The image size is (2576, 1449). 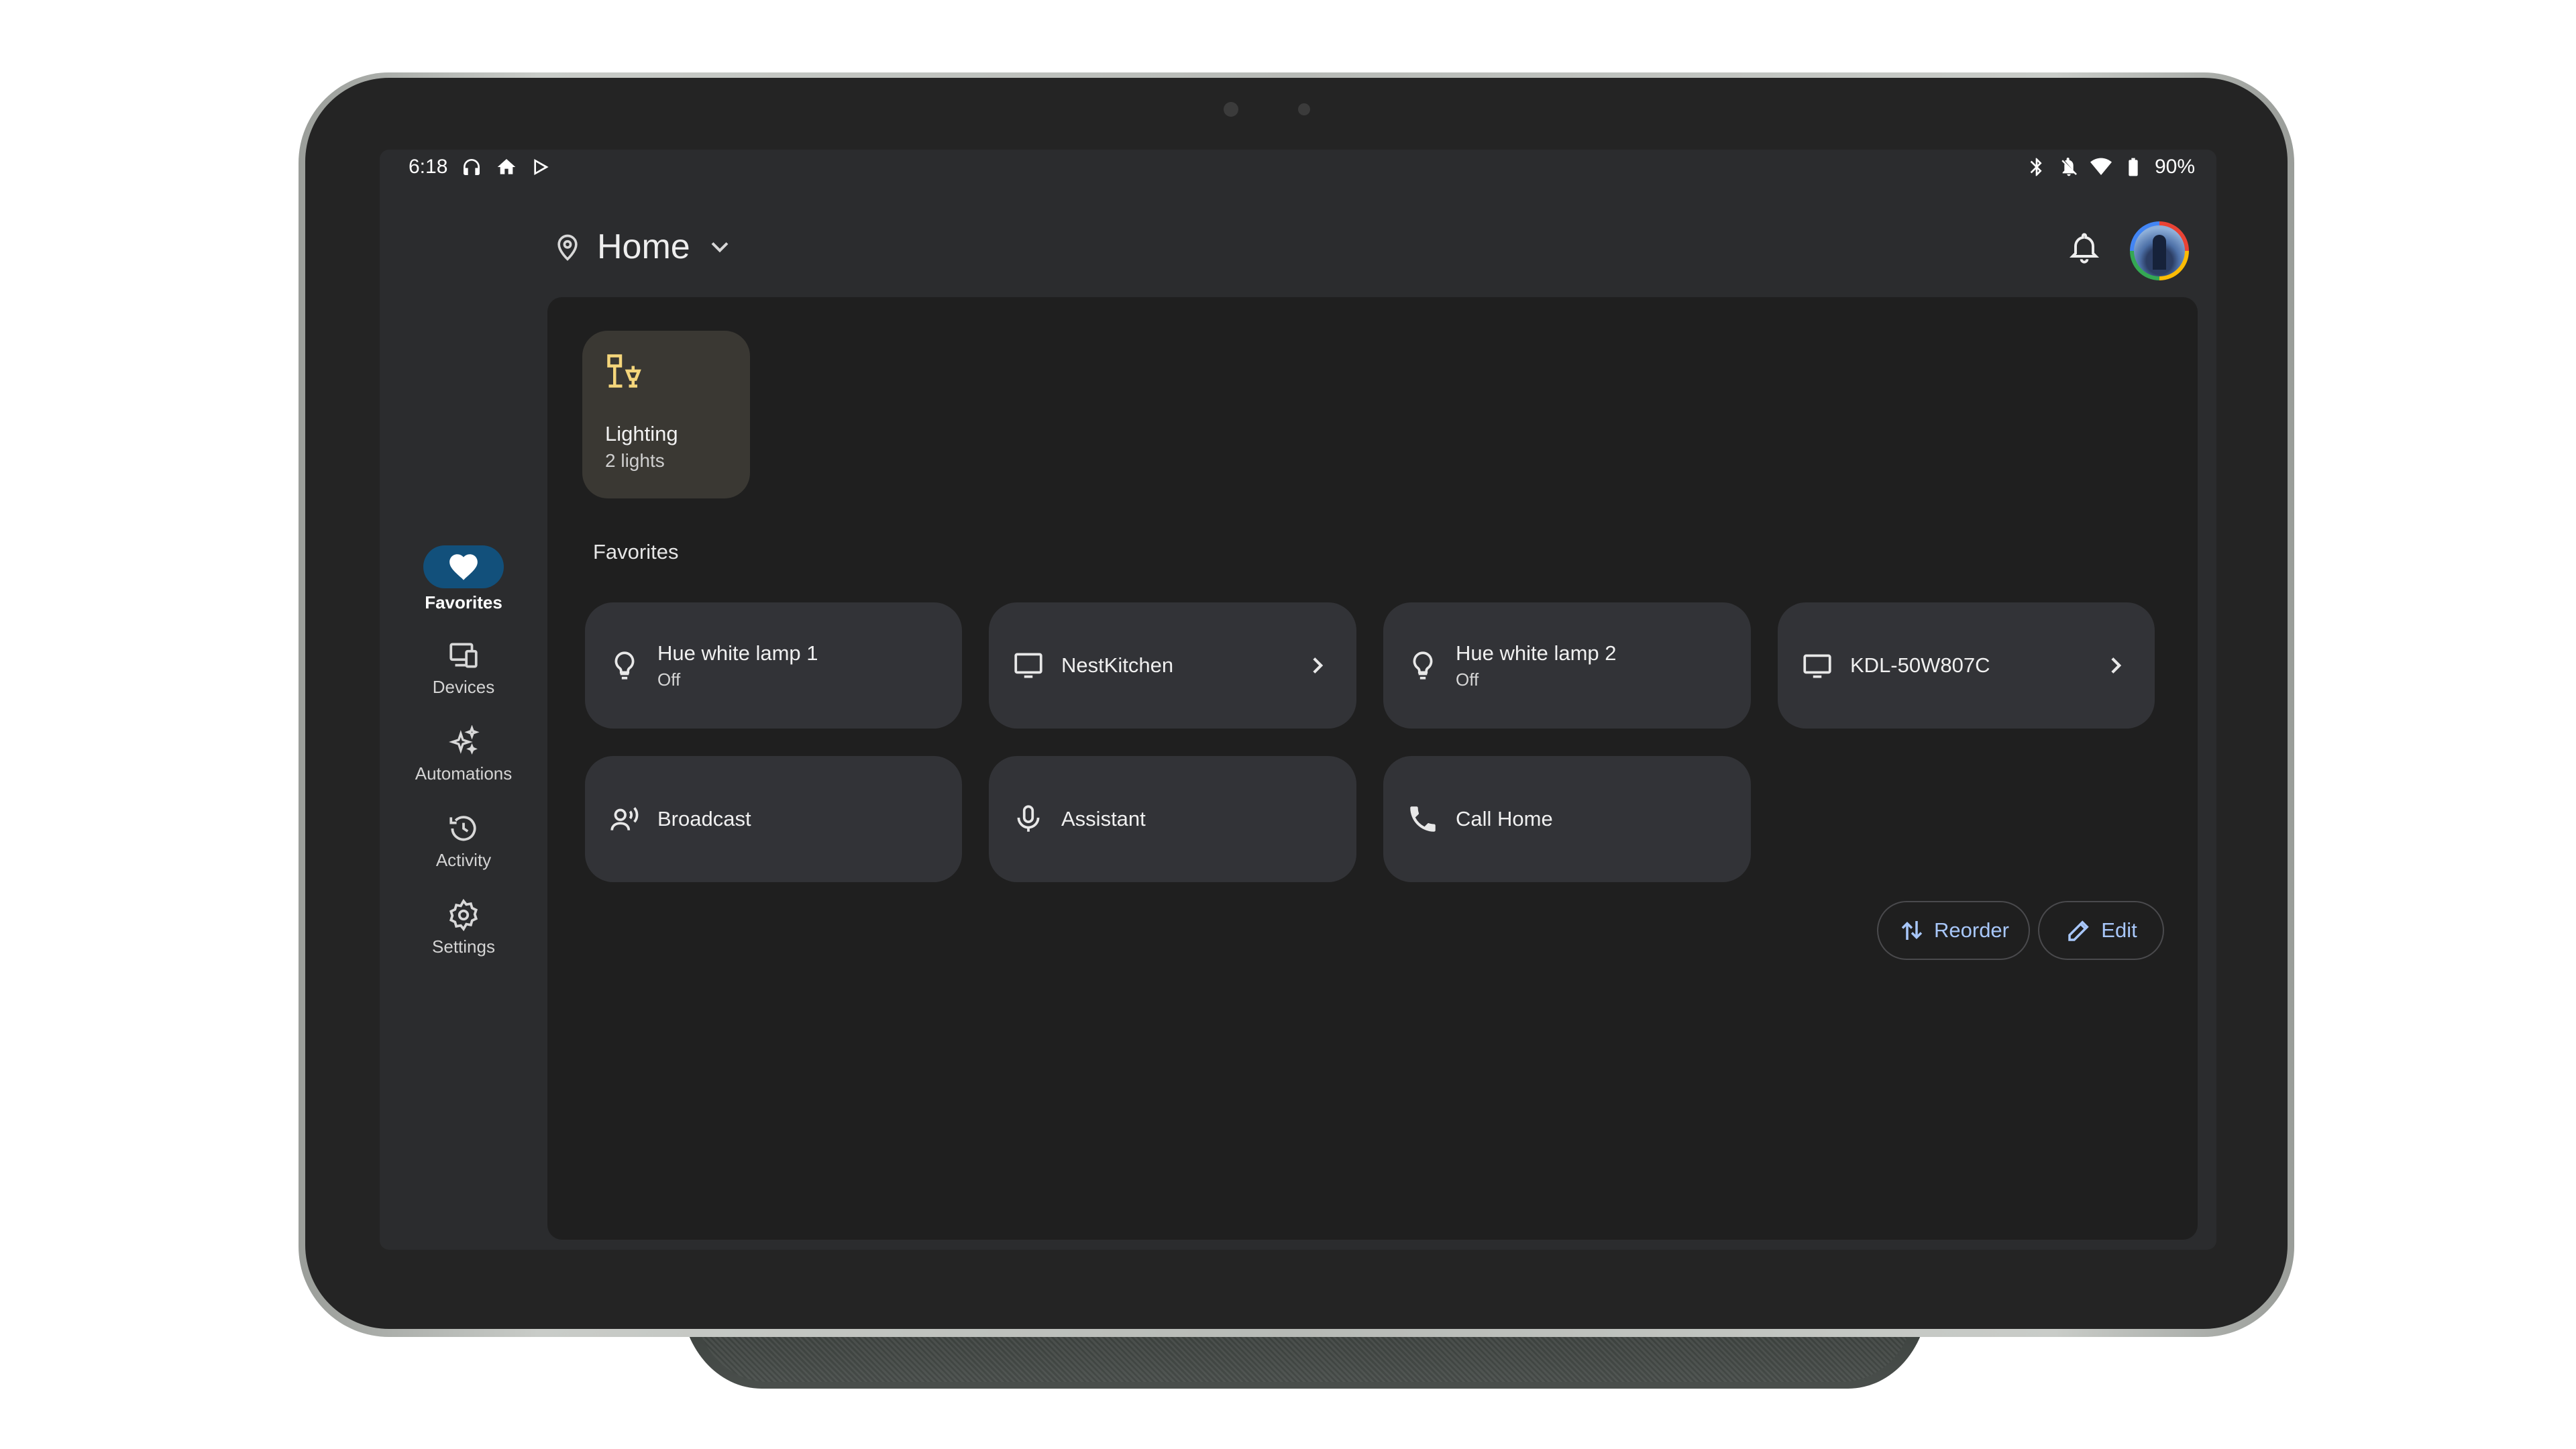 What do you see at coordinates (1298, 166) in the screenshot?
I see `status-bar: 6:18 90%` at bounding box center [1298, 166].